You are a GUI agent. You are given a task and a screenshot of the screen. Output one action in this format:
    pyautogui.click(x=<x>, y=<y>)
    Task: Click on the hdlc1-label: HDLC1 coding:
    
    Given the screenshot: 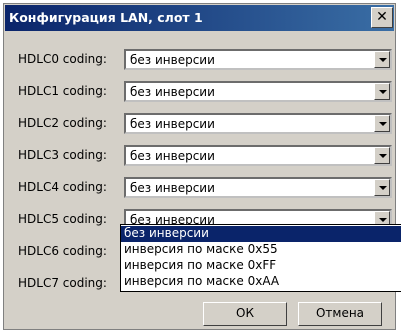 What is the action you would take?
    pyautogui.click(x=62, y=91)
    